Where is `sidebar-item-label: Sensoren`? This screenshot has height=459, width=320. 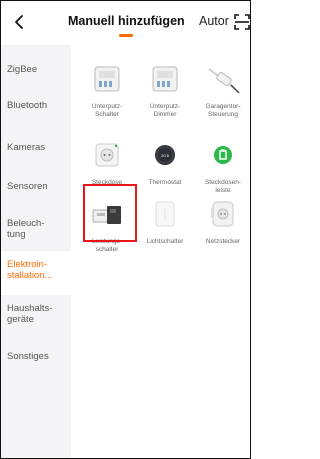 sidebar-item-label: Sensoren is located at coordinates (27, 186).